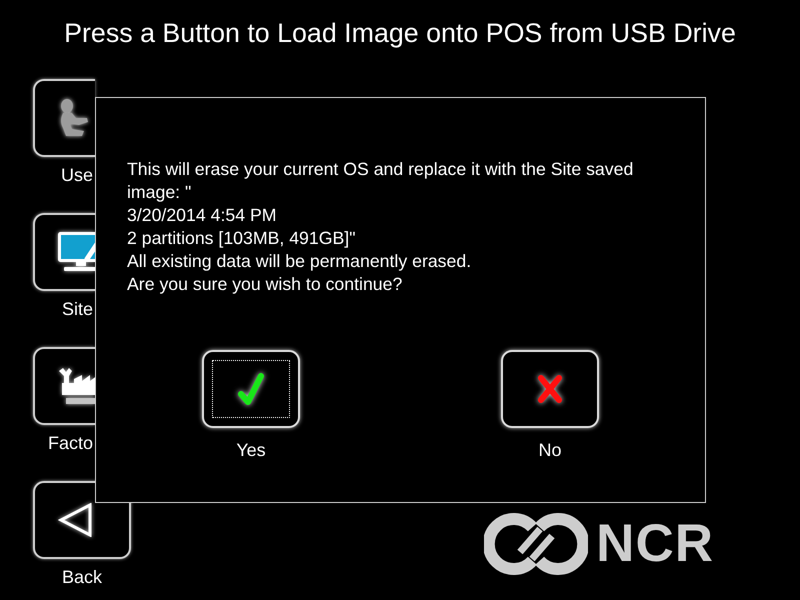  I want to click on person-icon, so click(73, 118).